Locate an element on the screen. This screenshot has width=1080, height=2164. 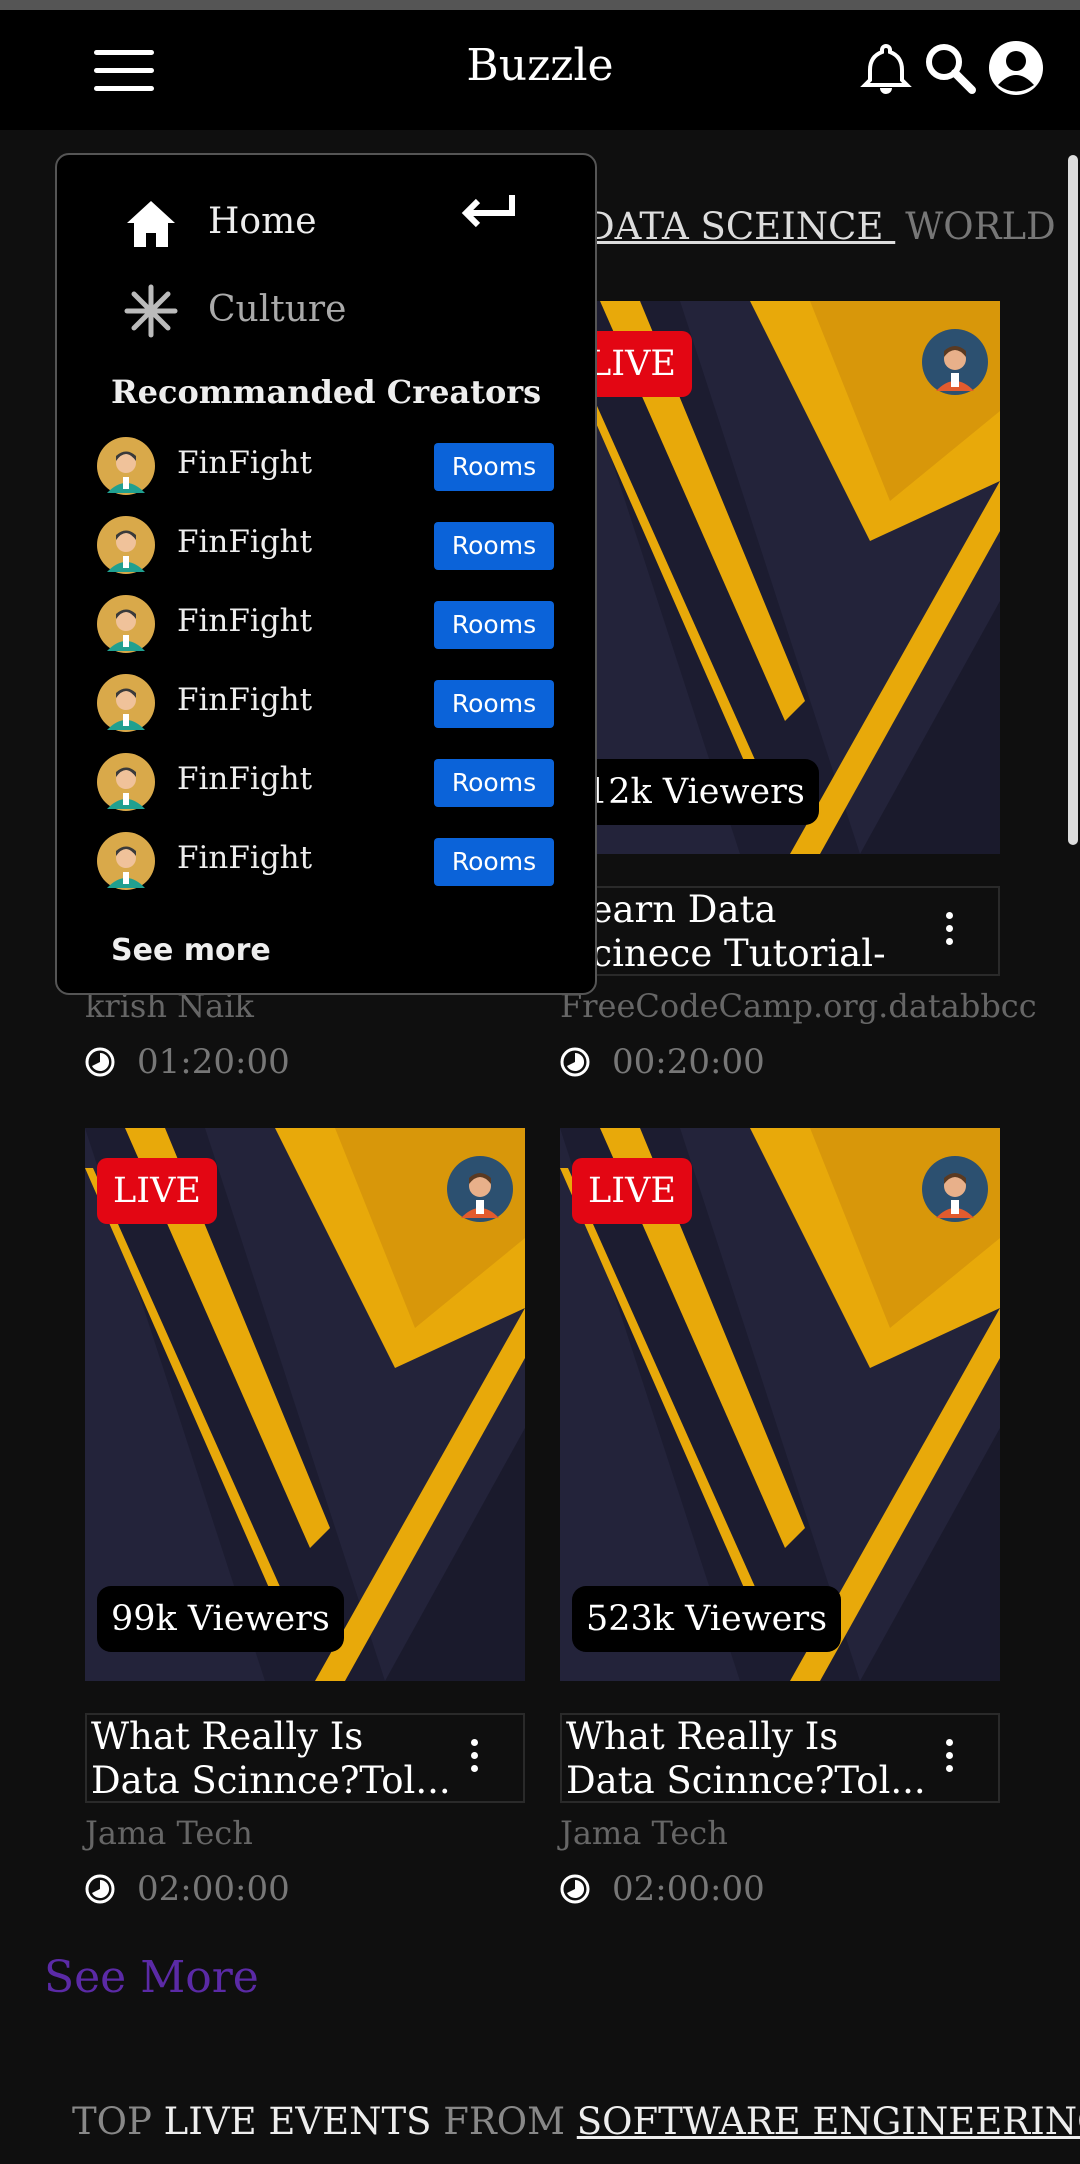
tab-data-science: DATA SCEINCE is located at coordinates (740, 226).